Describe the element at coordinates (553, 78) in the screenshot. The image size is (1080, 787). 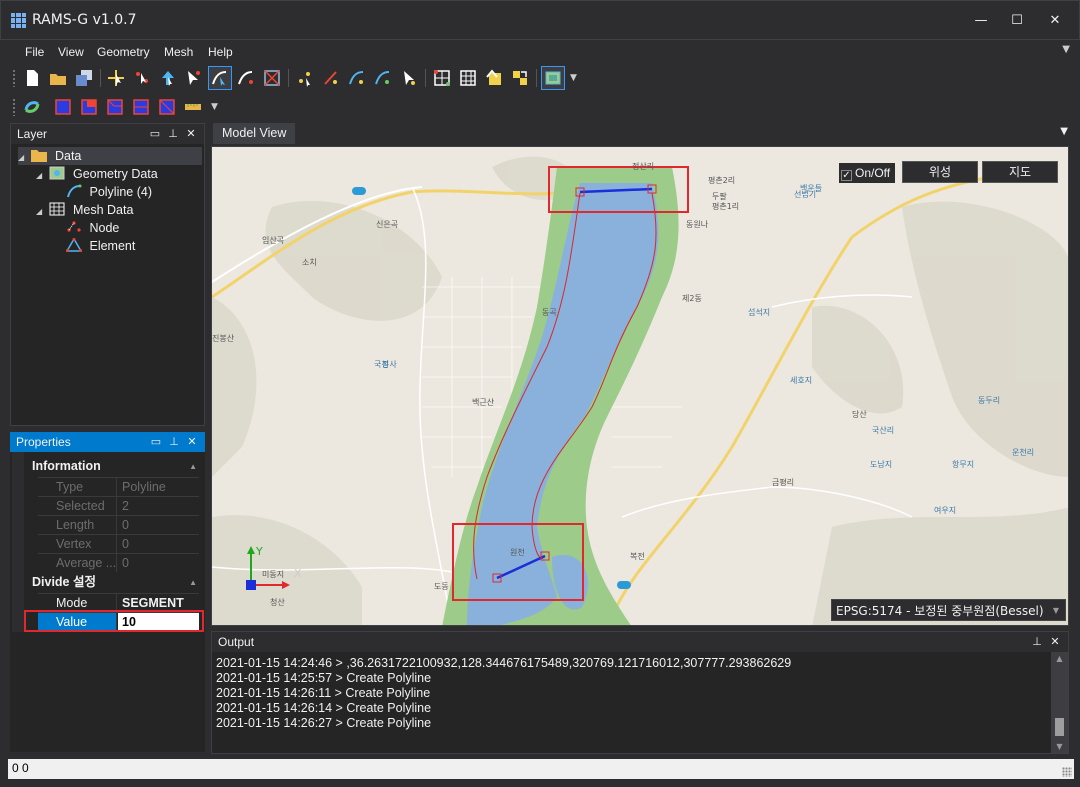
I see `map-toggle-icon` at that location.